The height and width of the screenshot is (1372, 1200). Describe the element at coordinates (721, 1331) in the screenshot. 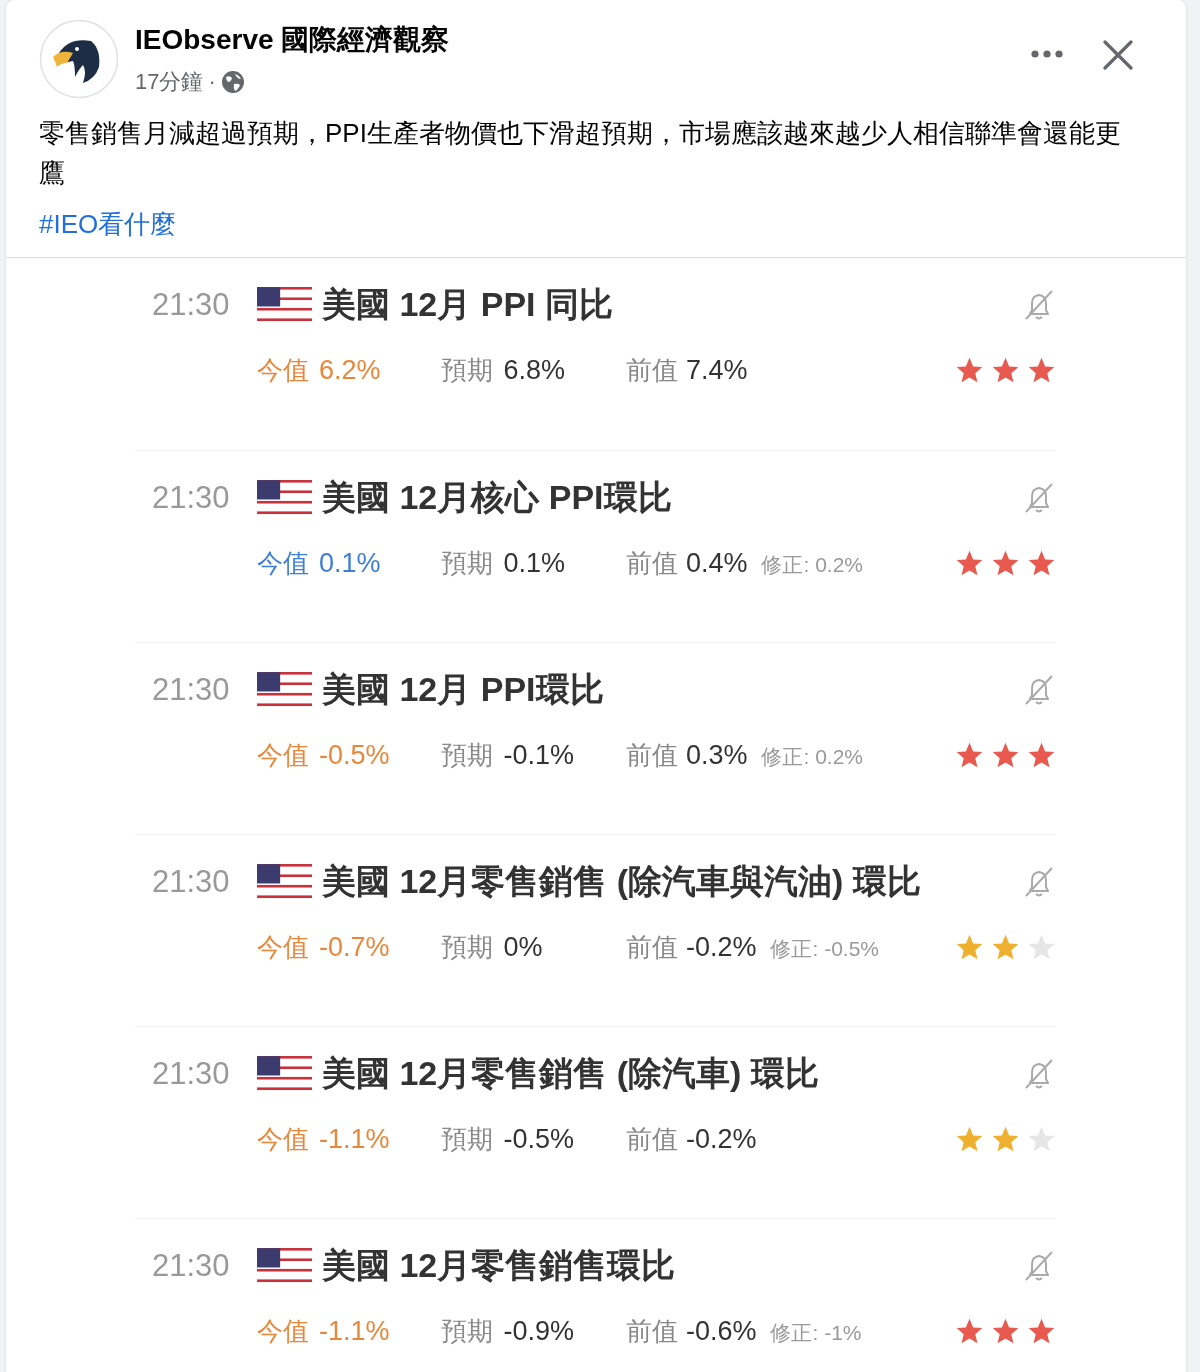

I see `previous-value: -0.6%` at that location.